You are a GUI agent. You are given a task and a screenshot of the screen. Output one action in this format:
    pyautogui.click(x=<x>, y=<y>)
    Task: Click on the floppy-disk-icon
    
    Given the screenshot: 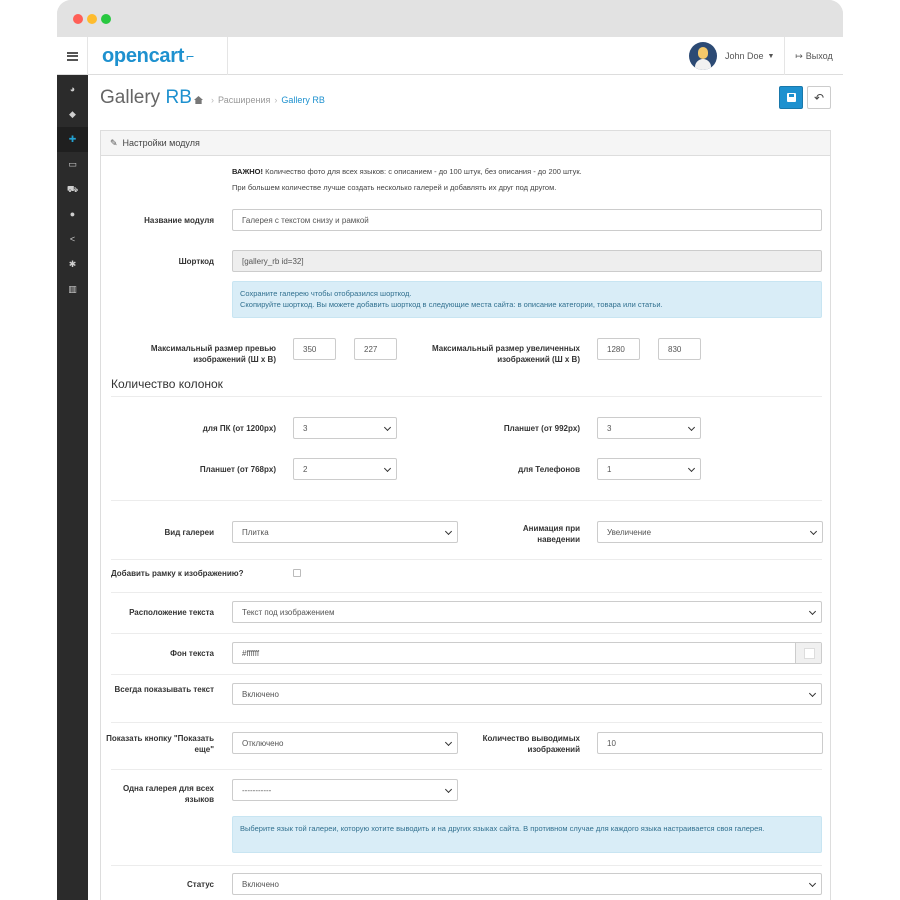 What is the action you would take?
    pyautogui.click(x=791, y=97)
    